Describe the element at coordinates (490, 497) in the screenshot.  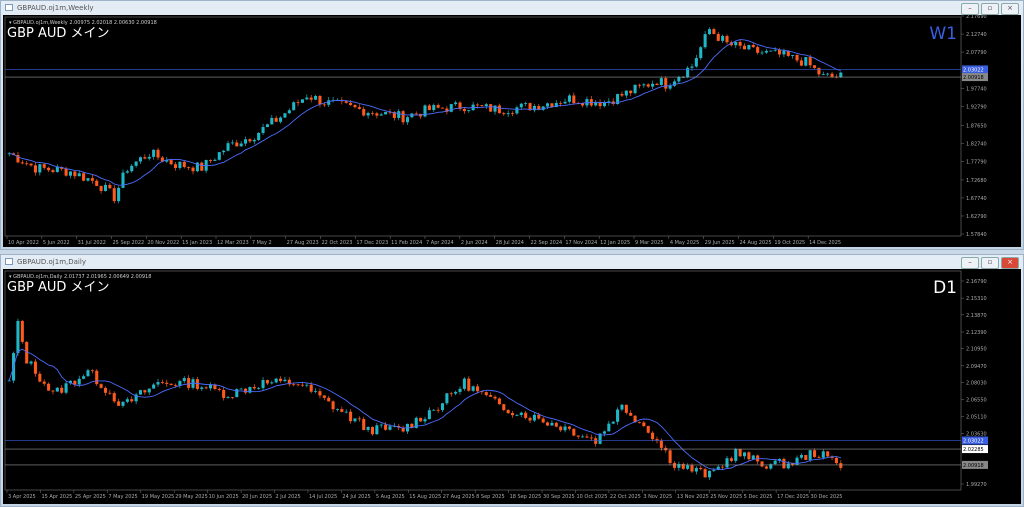
I see `date-tick-label: 8 Sep 2025` at that location.